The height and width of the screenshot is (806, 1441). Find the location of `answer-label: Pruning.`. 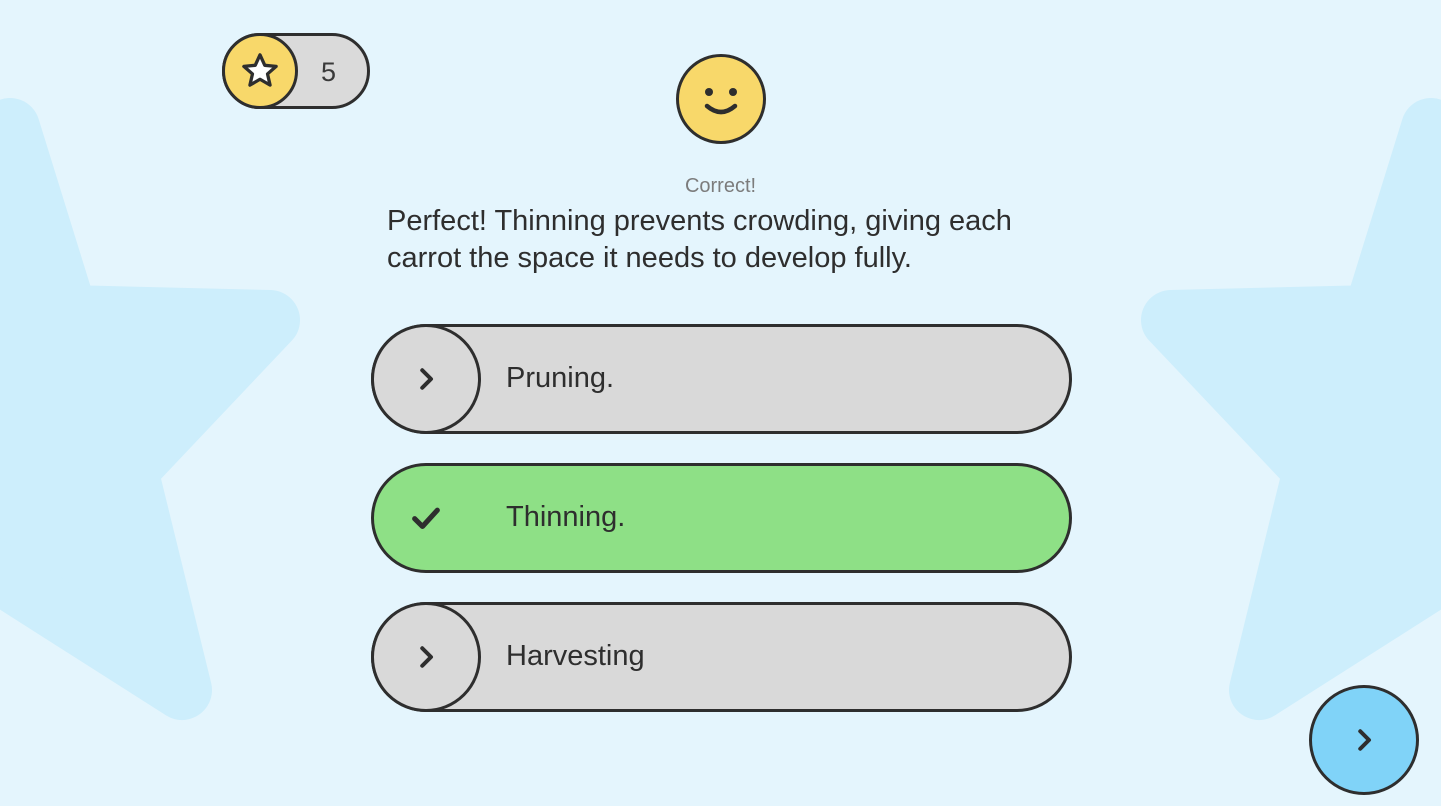

answer-label: Pruning. is located at coordinates (560, 378).